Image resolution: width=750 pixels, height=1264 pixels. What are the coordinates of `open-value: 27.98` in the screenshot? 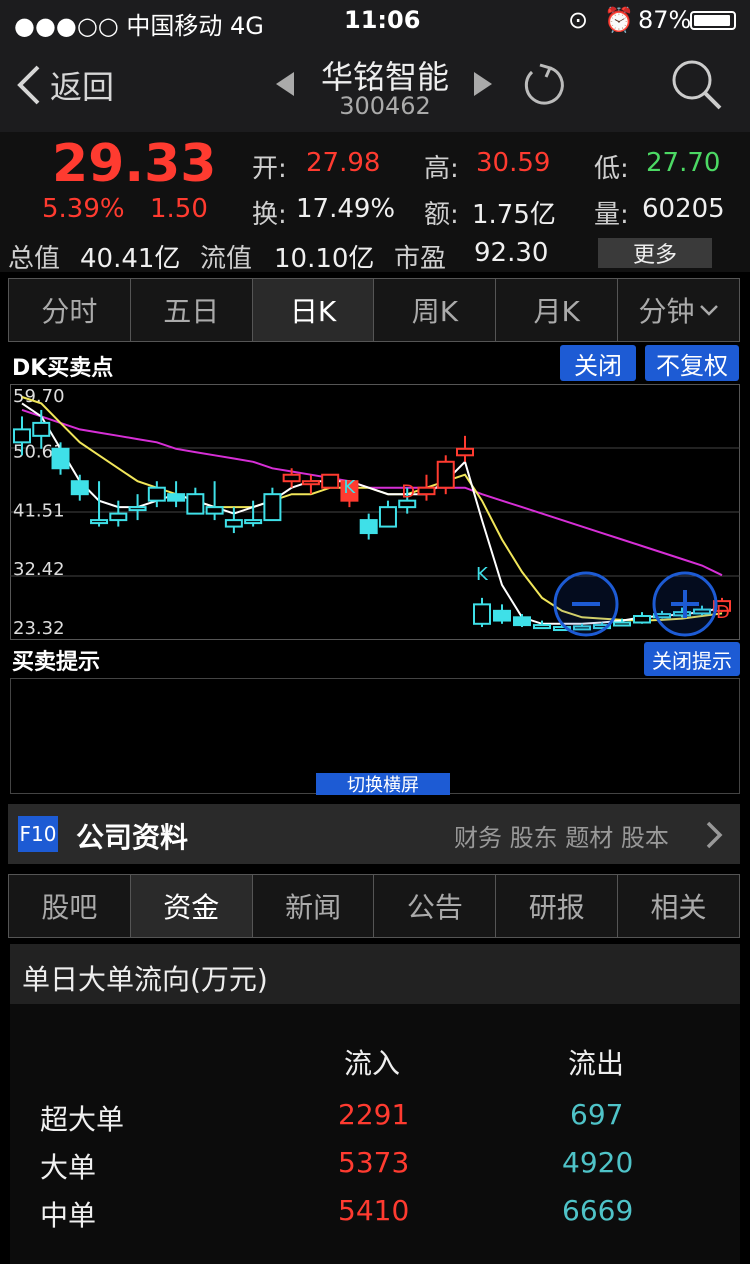 It's located at (343, 163).